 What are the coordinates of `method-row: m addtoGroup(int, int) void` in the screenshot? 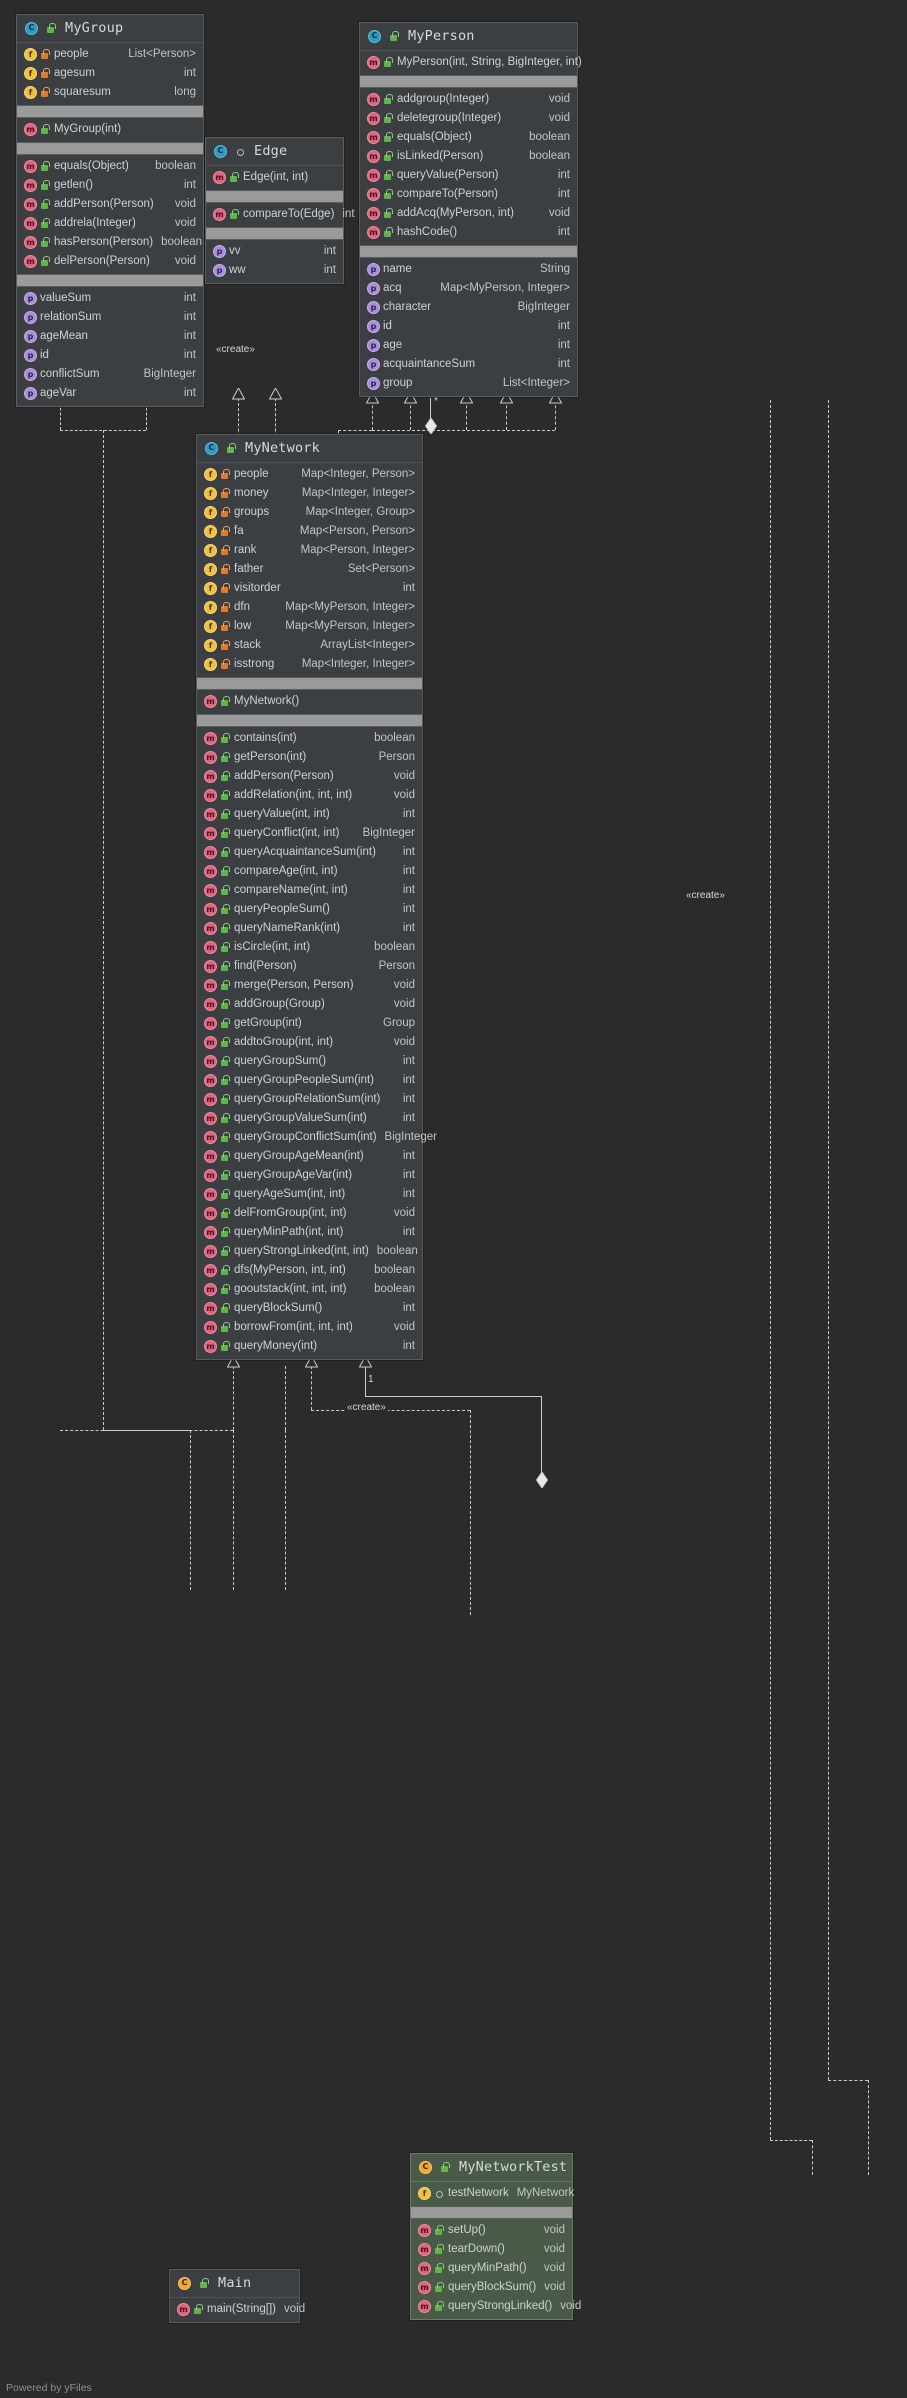 It's located at (309, 1042).